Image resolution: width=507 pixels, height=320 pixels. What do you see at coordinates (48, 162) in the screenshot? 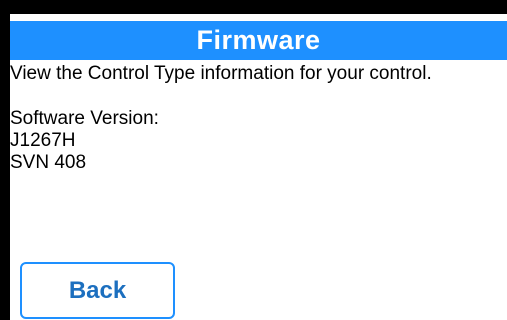
I see `svn-value: SVN 408` at bounding box center [48, 162].